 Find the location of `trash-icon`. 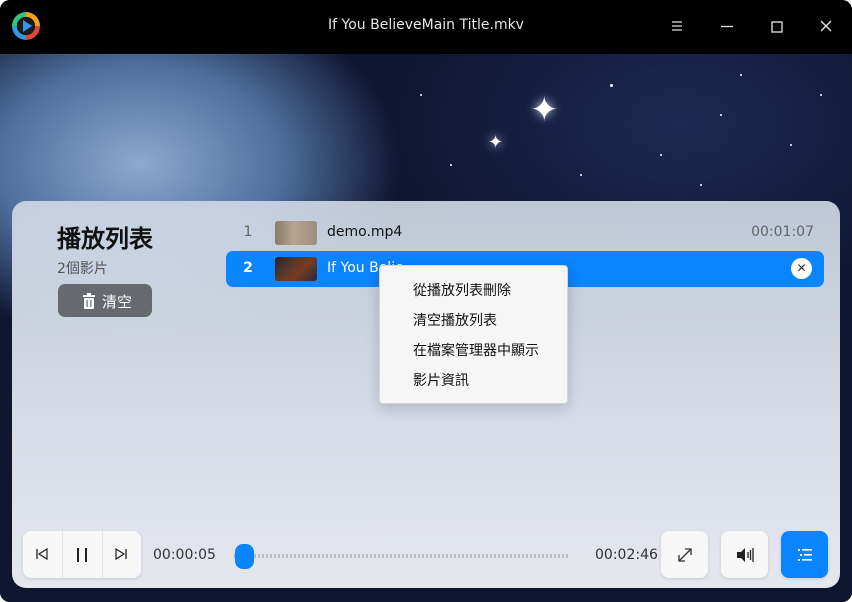

trash-icon is located at coordinates (89, 301).